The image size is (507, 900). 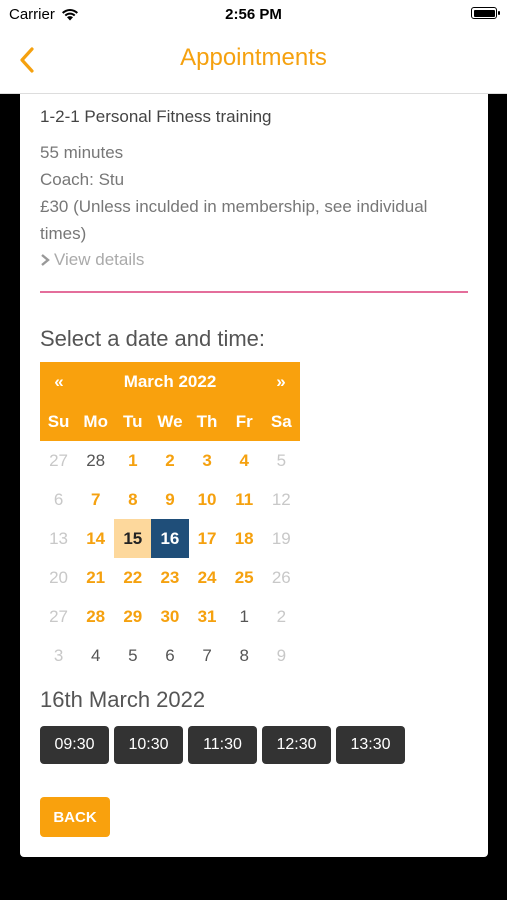 I want to click on calendar-week-row: 3 4 5 6 7 8 9, so click(x=170, y=655).